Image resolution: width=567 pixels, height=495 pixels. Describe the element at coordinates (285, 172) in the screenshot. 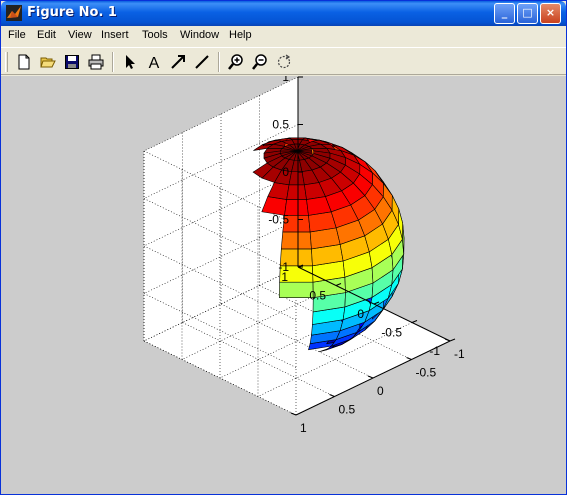

I see `z-tick-label: 0` at that location.